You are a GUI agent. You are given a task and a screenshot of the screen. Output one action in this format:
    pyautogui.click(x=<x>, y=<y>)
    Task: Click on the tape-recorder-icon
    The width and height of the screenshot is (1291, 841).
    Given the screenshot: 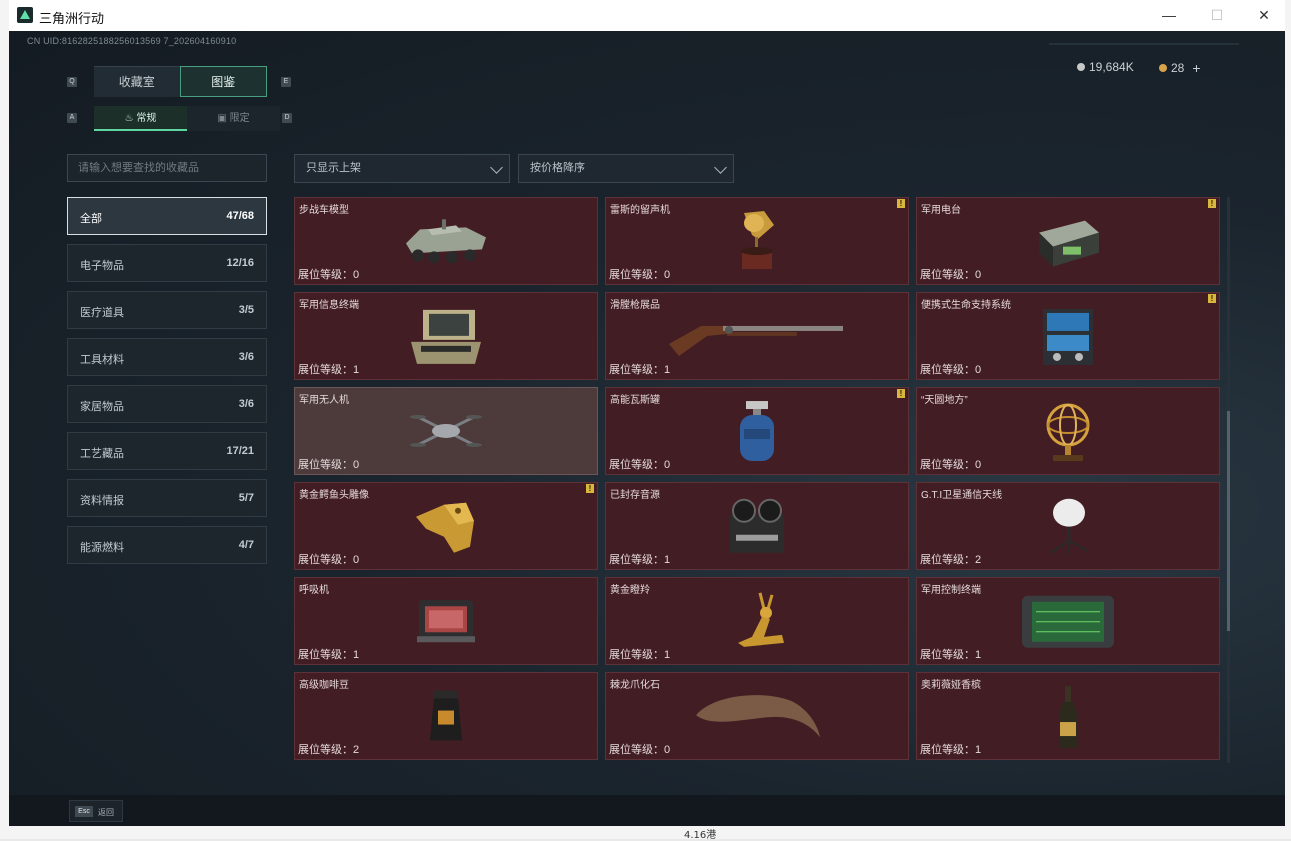 What is the action you would take?
    pyautogui.click(x=757, y=529)
    